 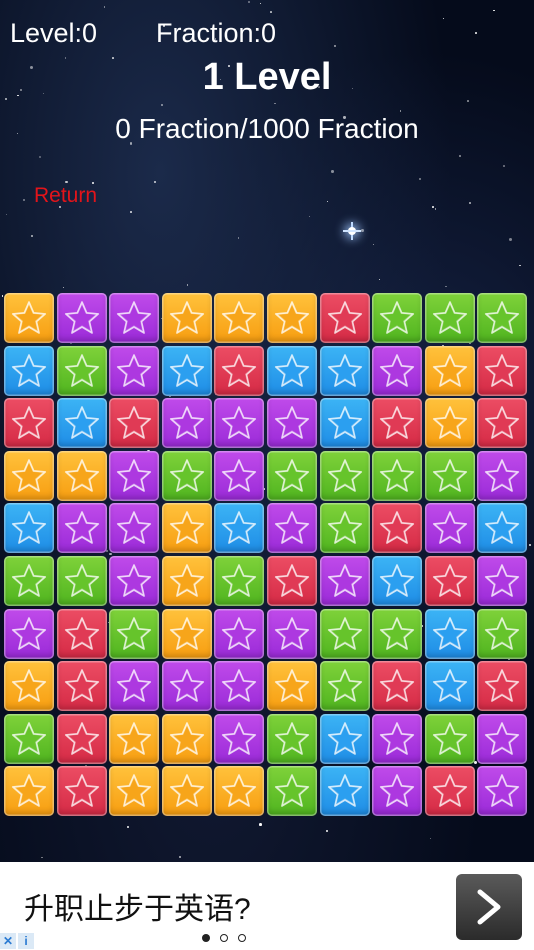 I want to click on close-icon: ✕, so click(x=8, y=941).